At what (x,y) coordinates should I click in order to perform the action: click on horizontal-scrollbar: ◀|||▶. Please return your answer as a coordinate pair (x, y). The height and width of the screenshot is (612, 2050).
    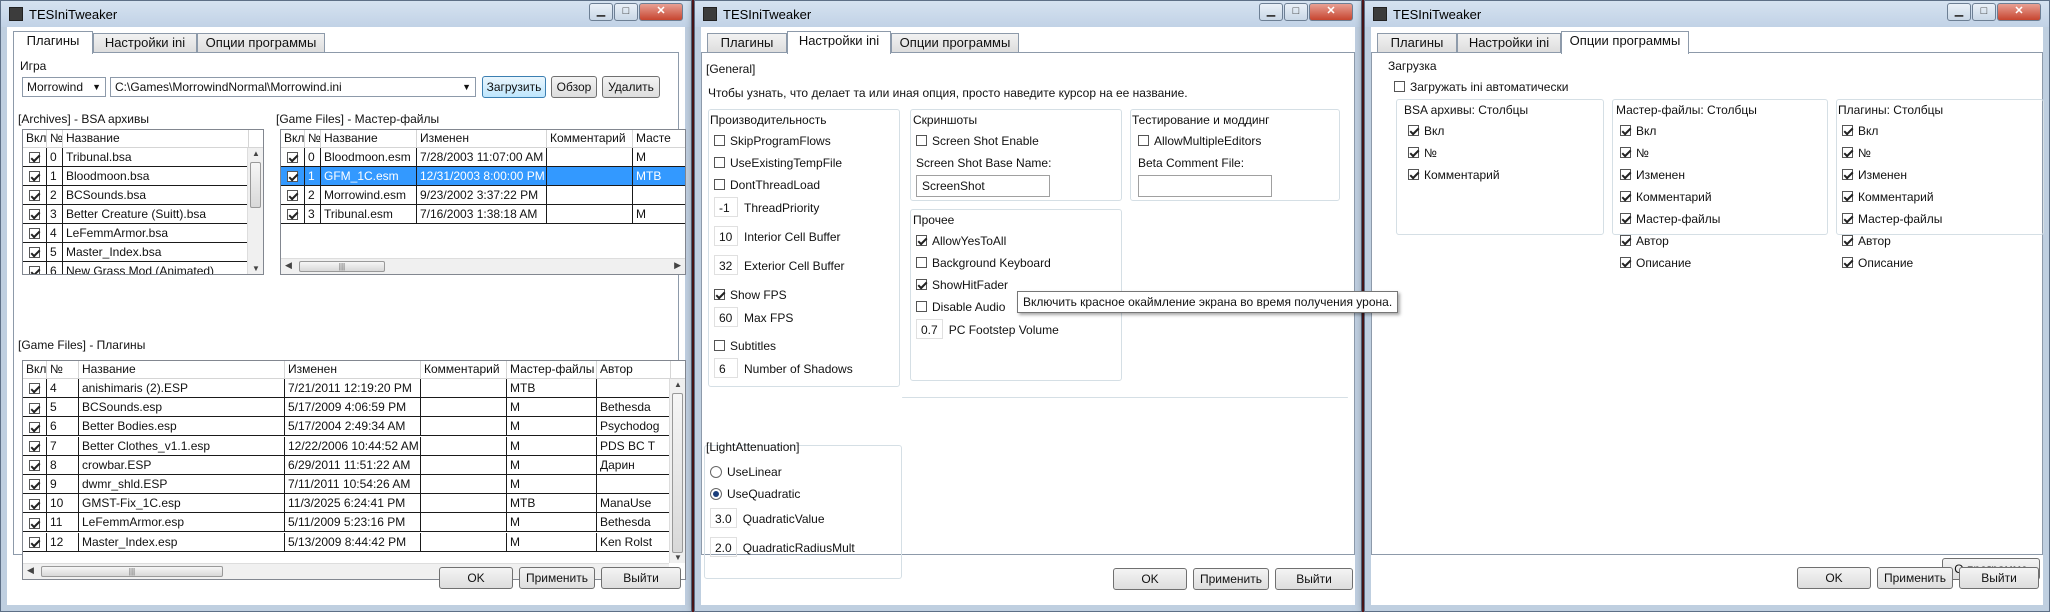
    Looking at the image, I should click on (483, 266).